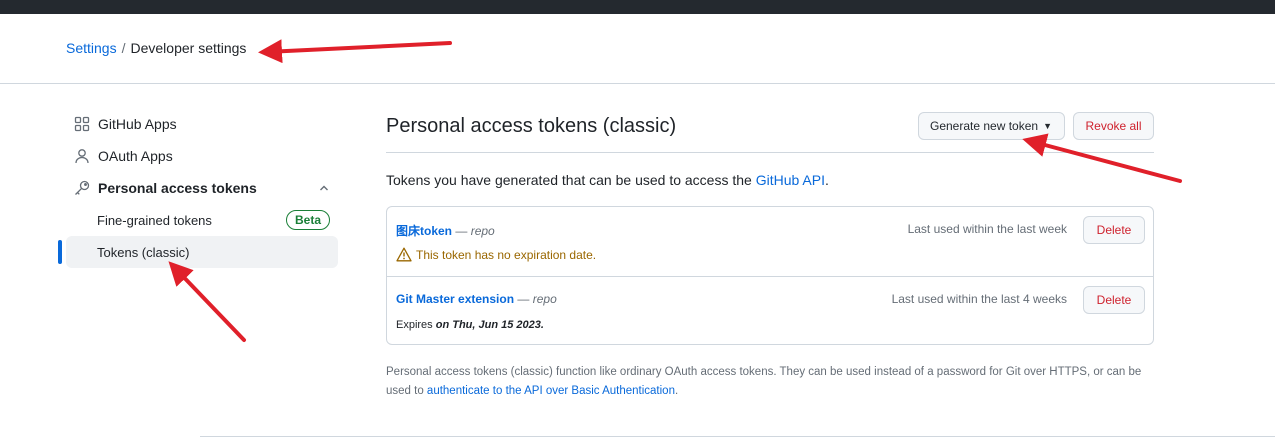  Describe the element at coordinates (737, 436) in the screenshot. I see `bottom-divider` at that location.